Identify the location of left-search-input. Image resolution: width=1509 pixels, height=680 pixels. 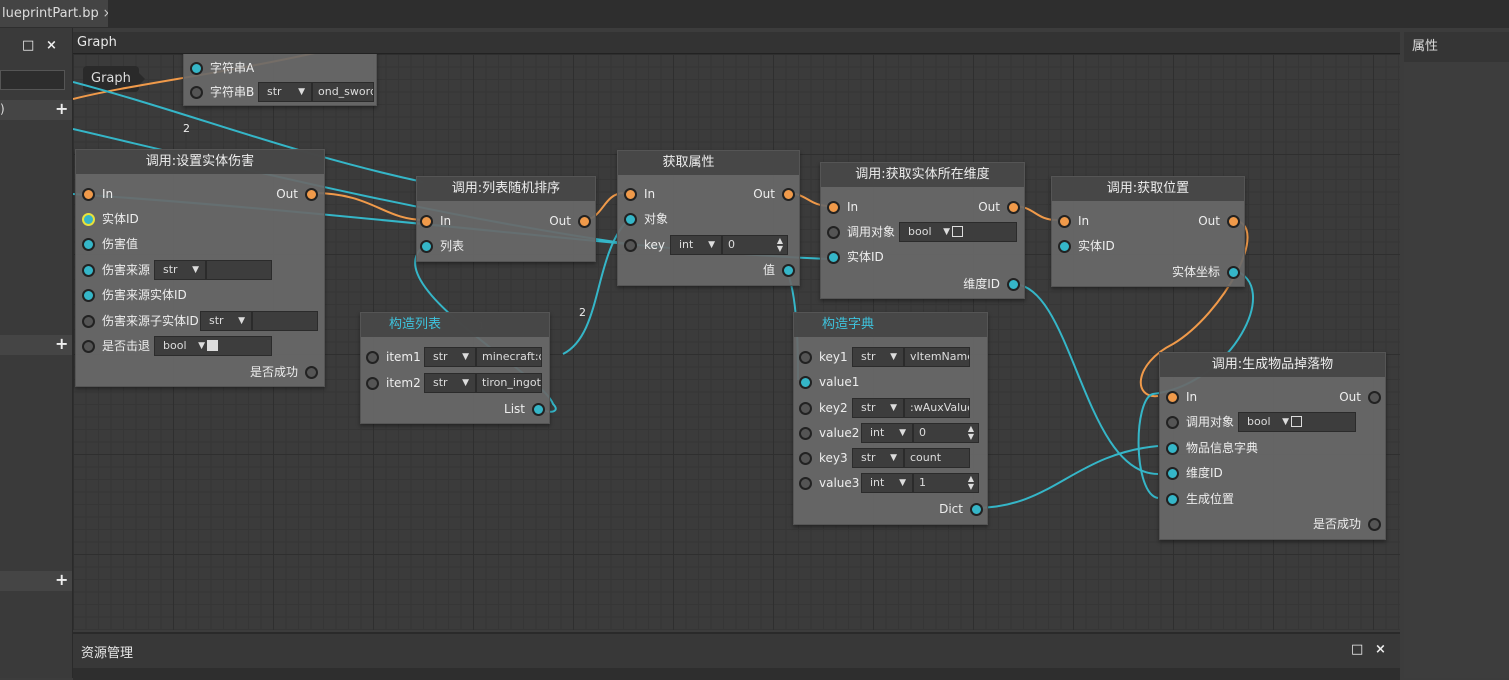
(32, 80).